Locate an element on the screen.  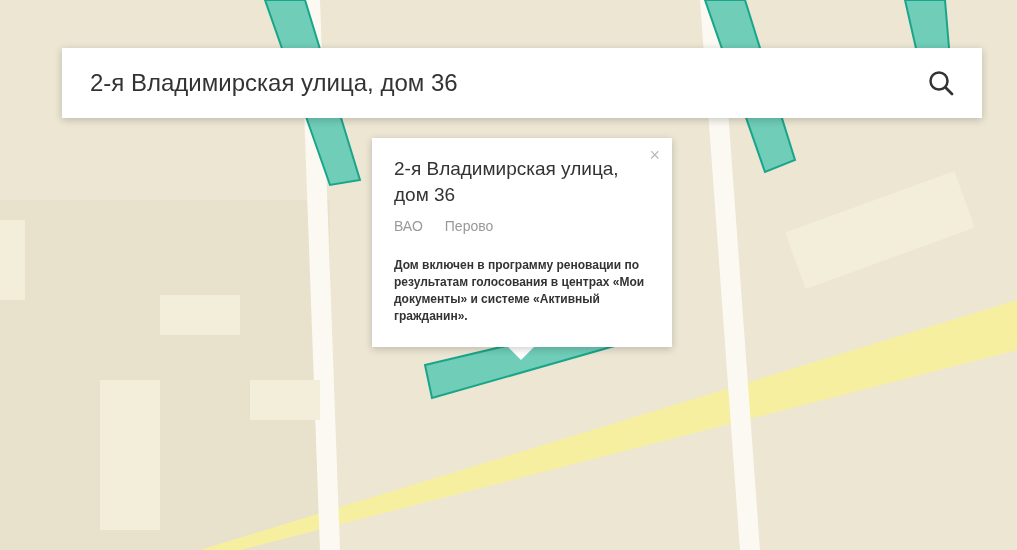
district-label: ВАО is located at coordinates (408, 226).